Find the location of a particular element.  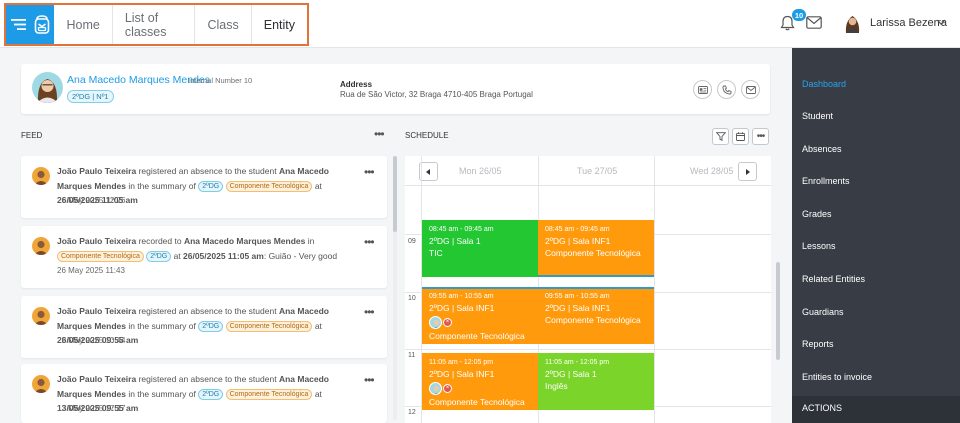

school-bag-icon is located at coordinates (42, 24).